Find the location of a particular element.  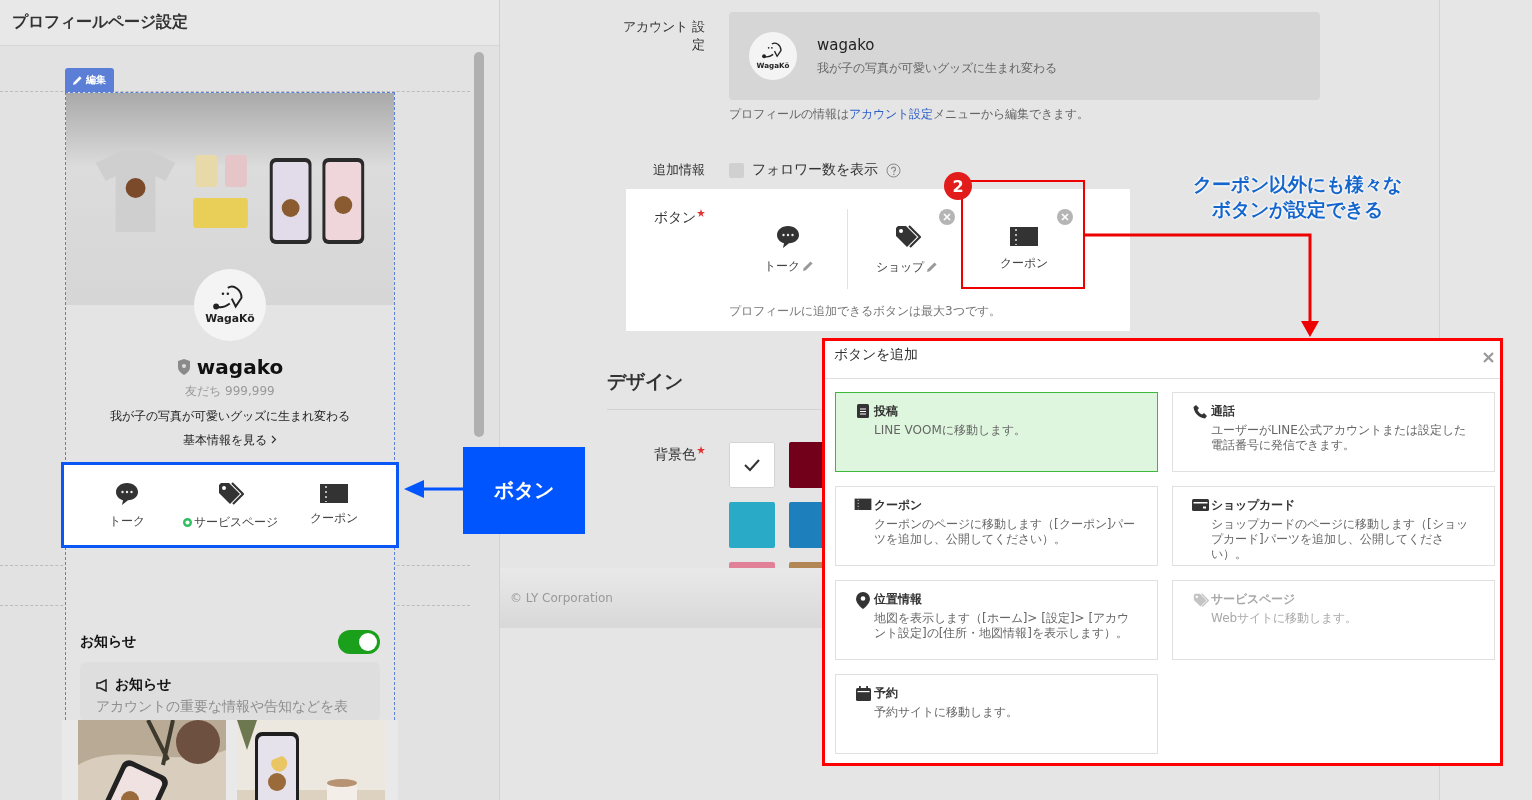

dialog-title: ボタンを追加 is located at coordinates (876, 355).